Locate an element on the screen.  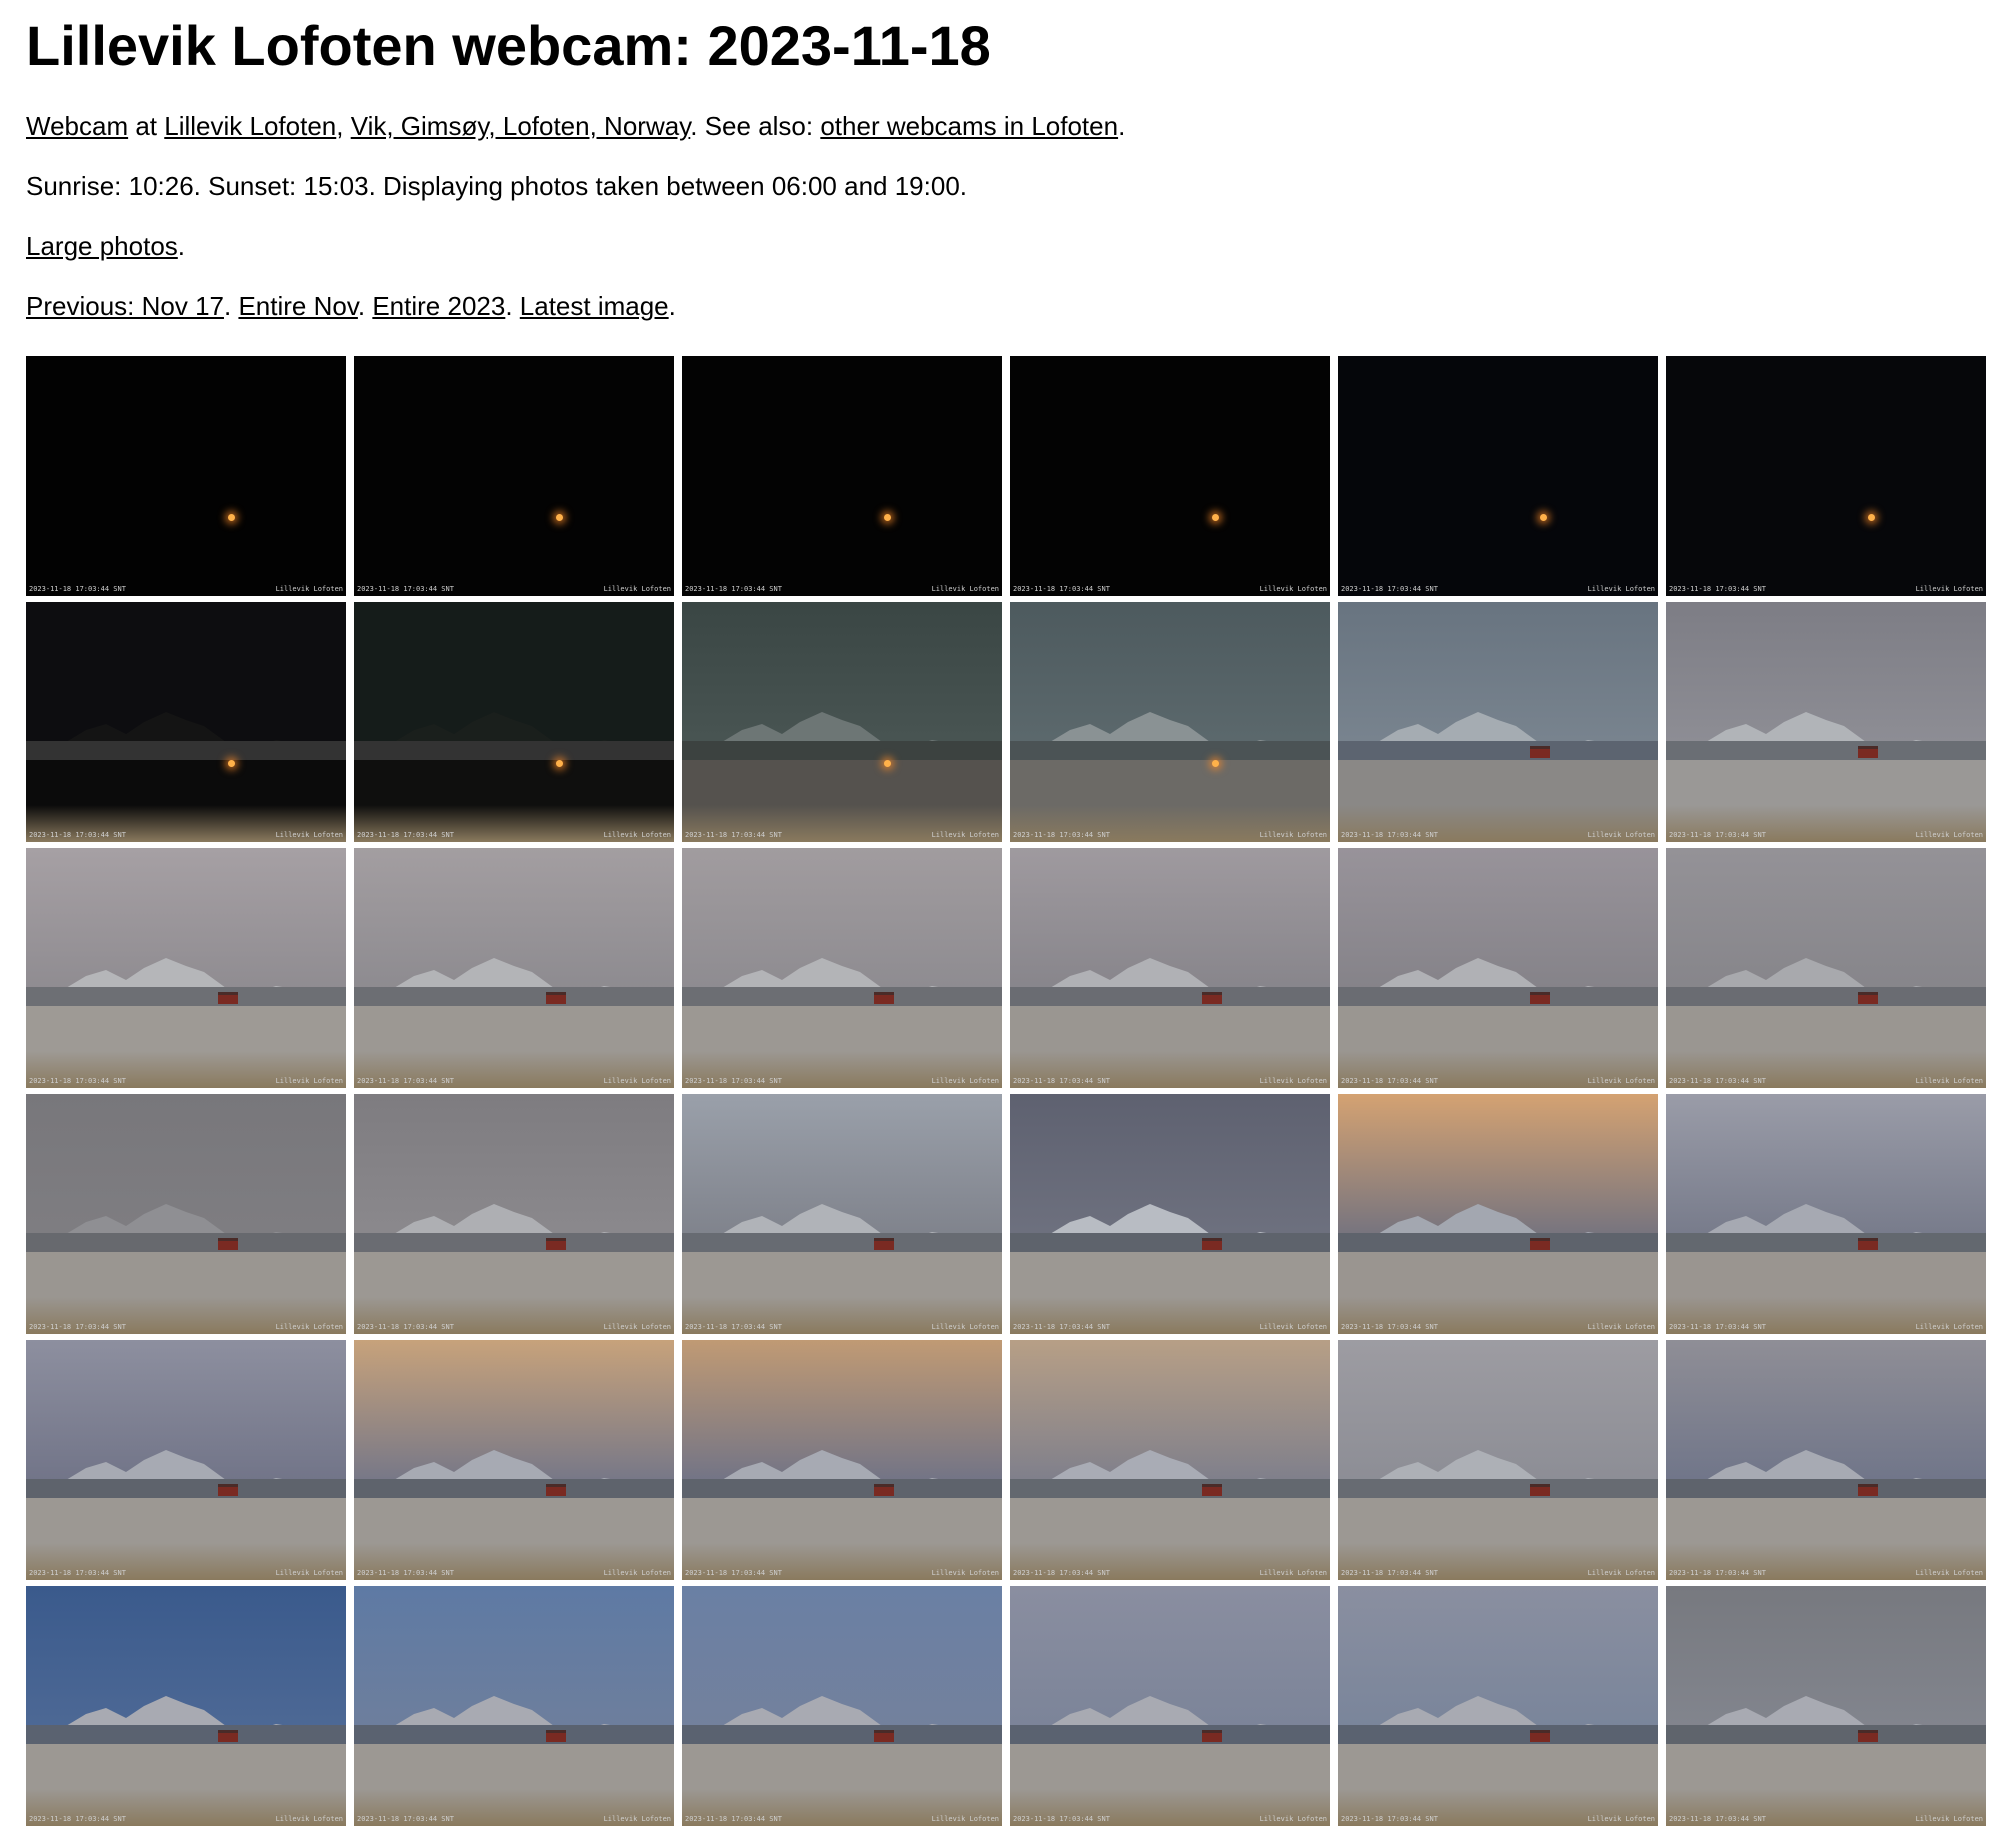
webcam-link: Webcam is located at coordinates (77, 126).